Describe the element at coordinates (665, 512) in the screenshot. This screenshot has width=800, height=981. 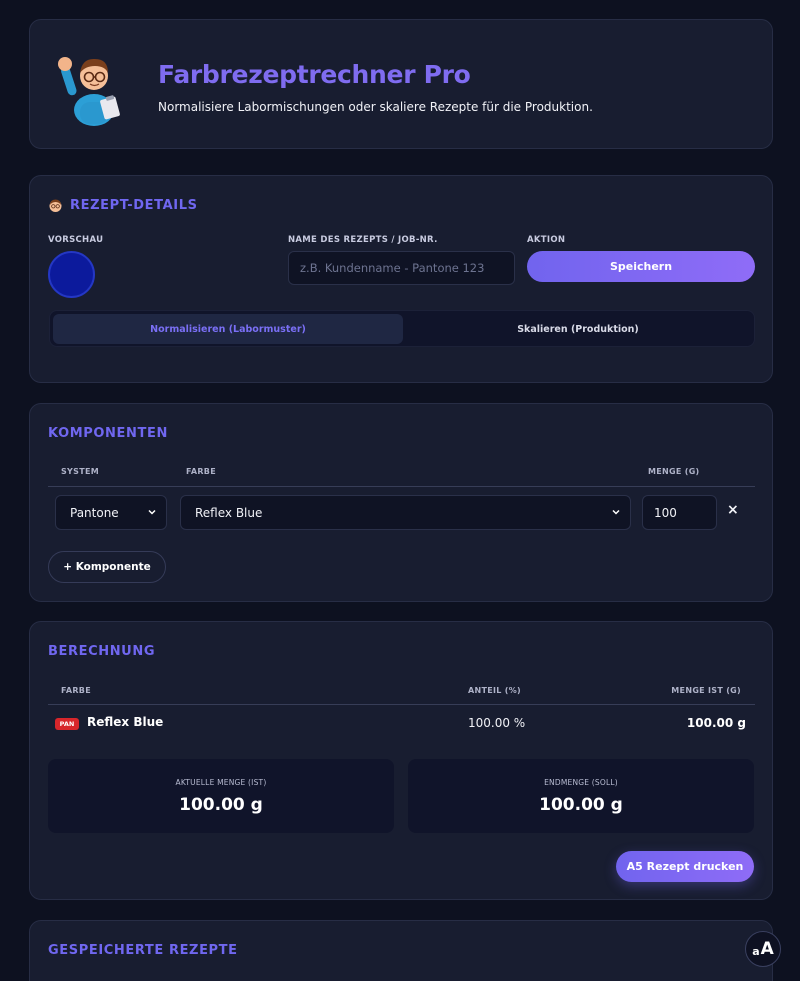
I see `amount-input-value: 100` at that location.